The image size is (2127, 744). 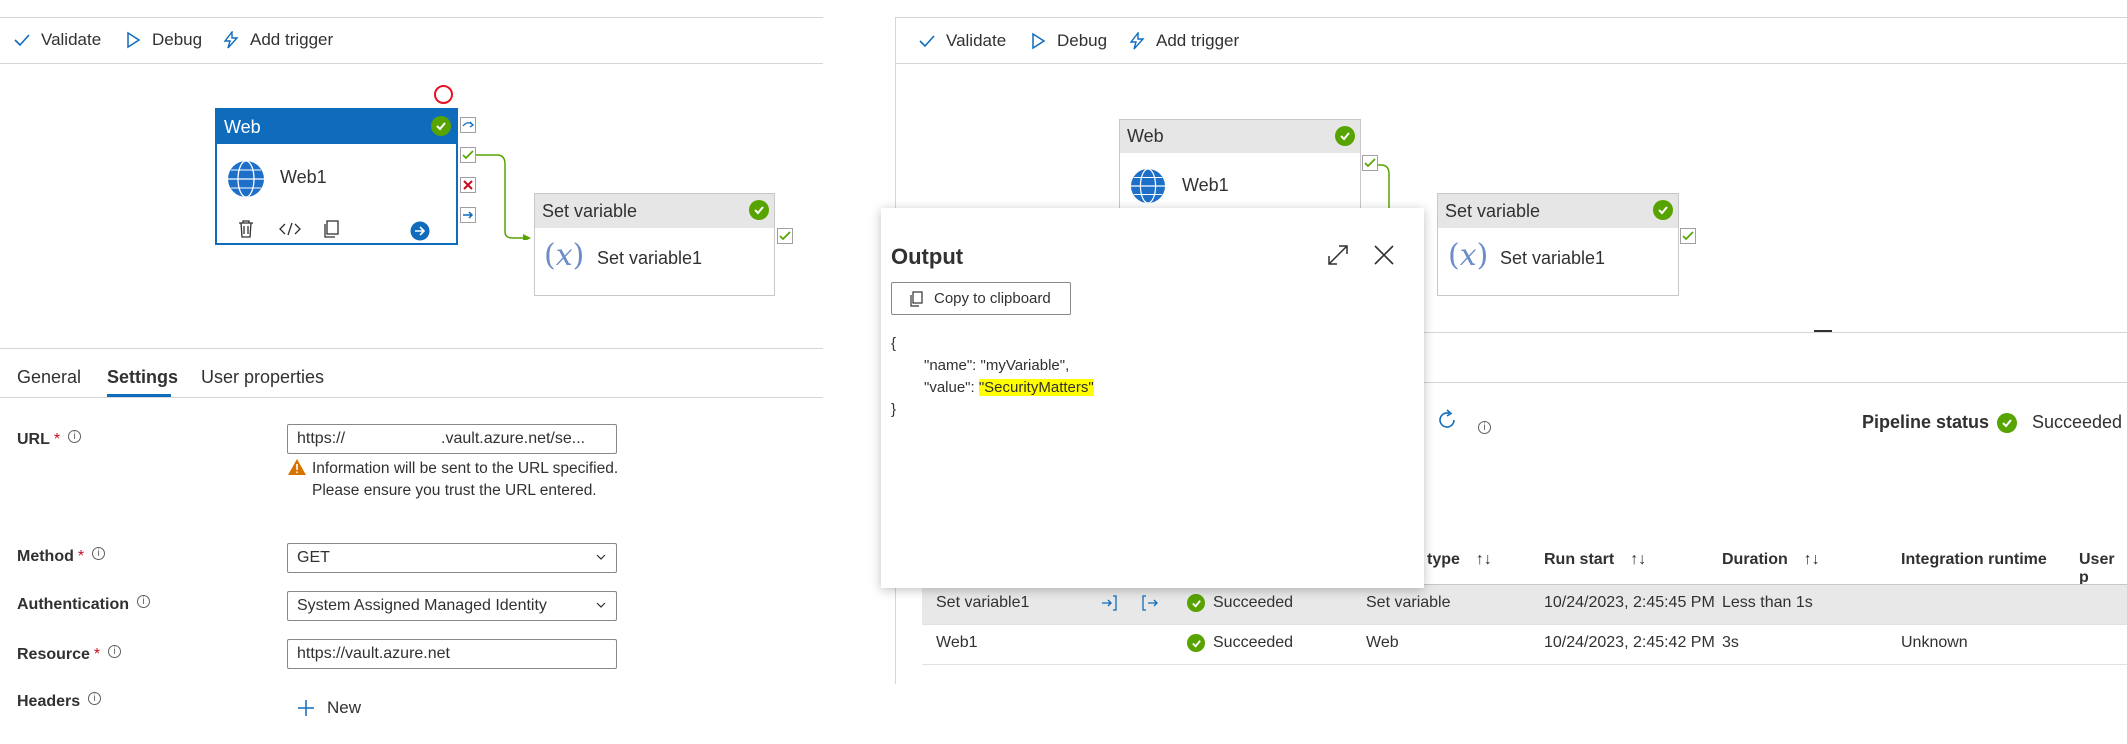 What do you see at coordinates (1730, 642) in the screenshot?
I see `row-duration: 3s` at bounding box center [1730, 642].